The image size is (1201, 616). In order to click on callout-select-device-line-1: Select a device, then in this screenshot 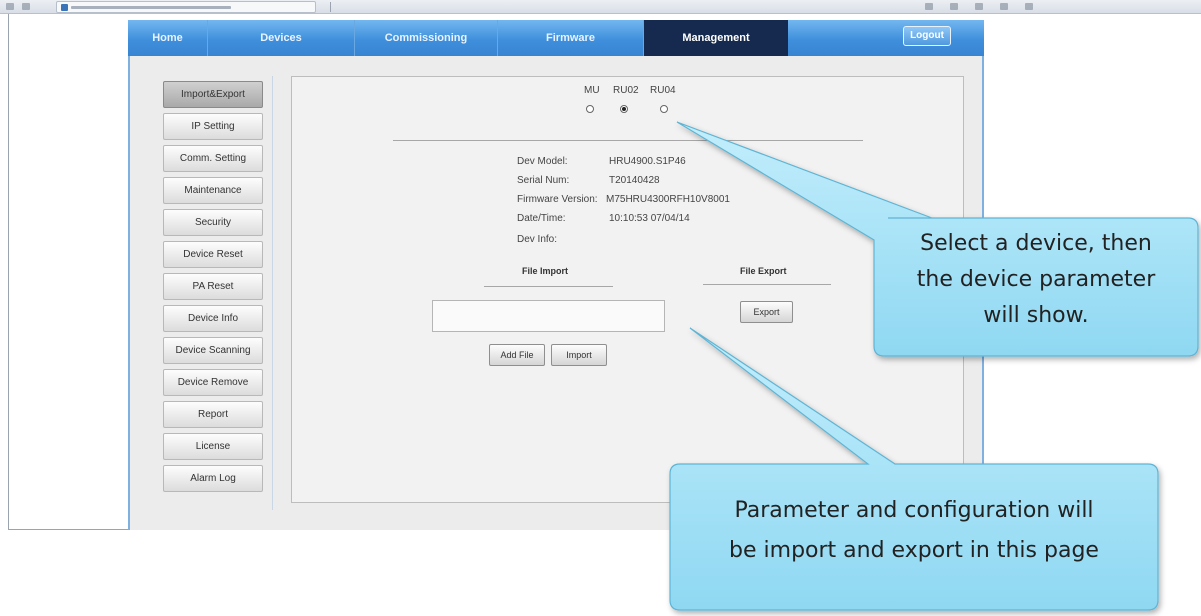, I will do `click(1036, 243)`.